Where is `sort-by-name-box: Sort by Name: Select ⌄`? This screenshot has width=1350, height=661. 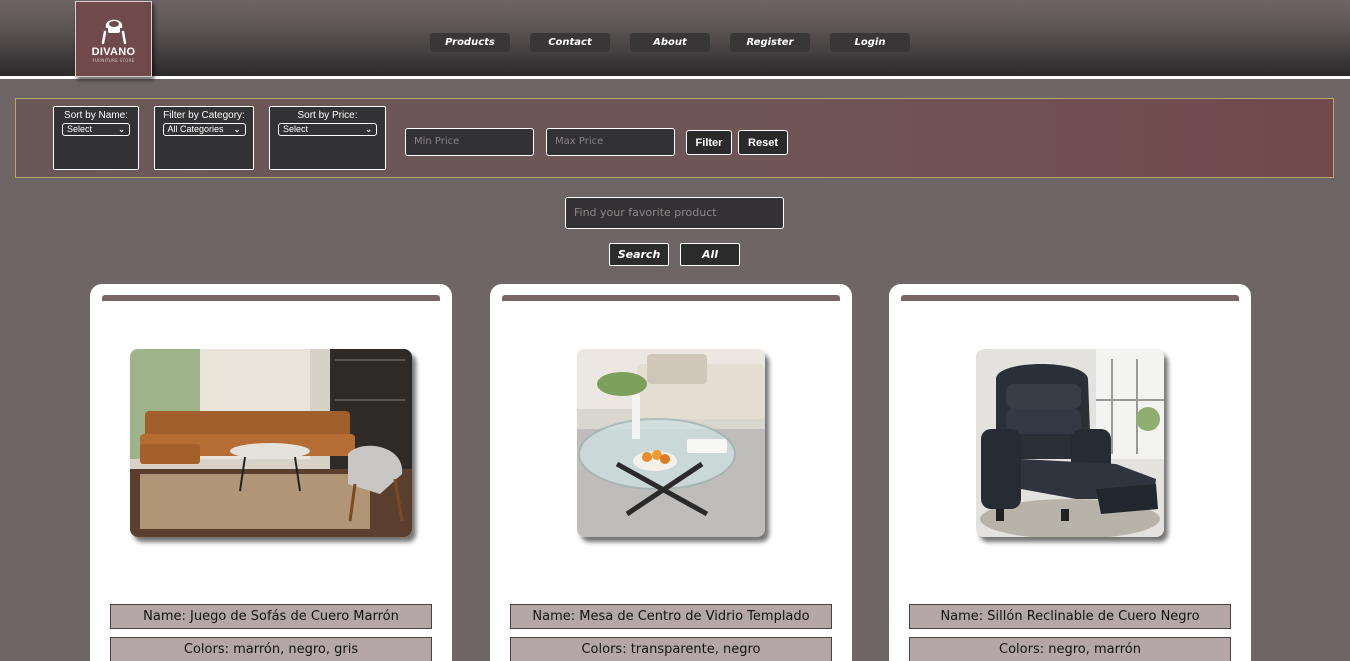 sort-by-name-box: Sort by Name: Select ⌄ is located at coordinates (96, 138).